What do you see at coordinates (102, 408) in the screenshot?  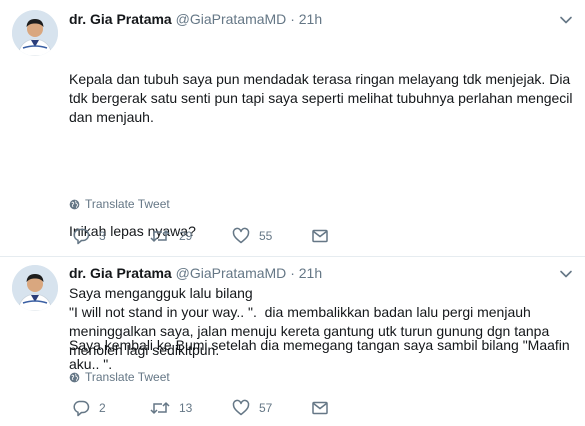 I see `reply-count: 2` at bounding box center [102, 408].